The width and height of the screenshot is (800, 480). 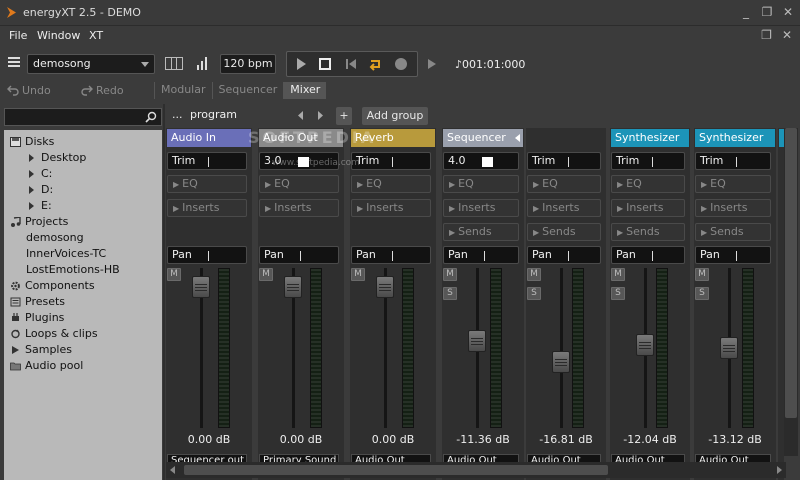 What do you see at coordinates (487, 162) in the screenshot?
I see `trim-handle` at bounding box center [487, 162].